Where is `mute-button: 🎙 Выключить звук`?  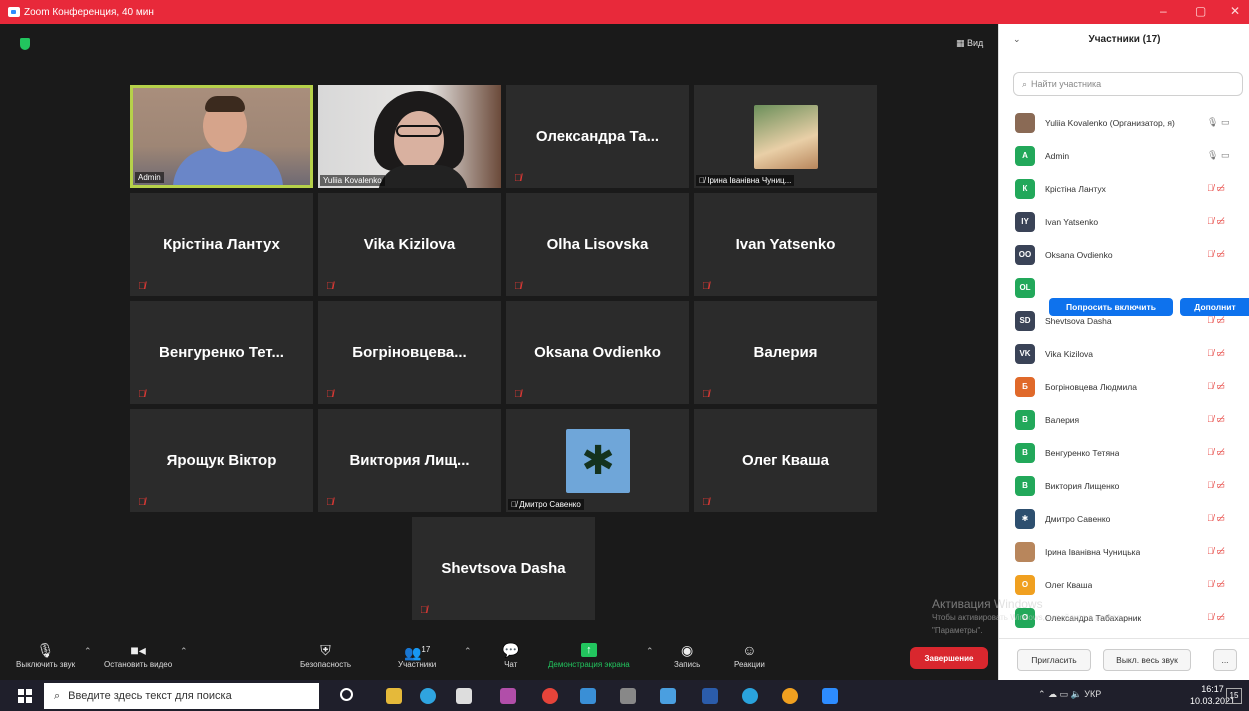
mute-button: 🎙 Выключить звук is located at coordinates (45, 654).